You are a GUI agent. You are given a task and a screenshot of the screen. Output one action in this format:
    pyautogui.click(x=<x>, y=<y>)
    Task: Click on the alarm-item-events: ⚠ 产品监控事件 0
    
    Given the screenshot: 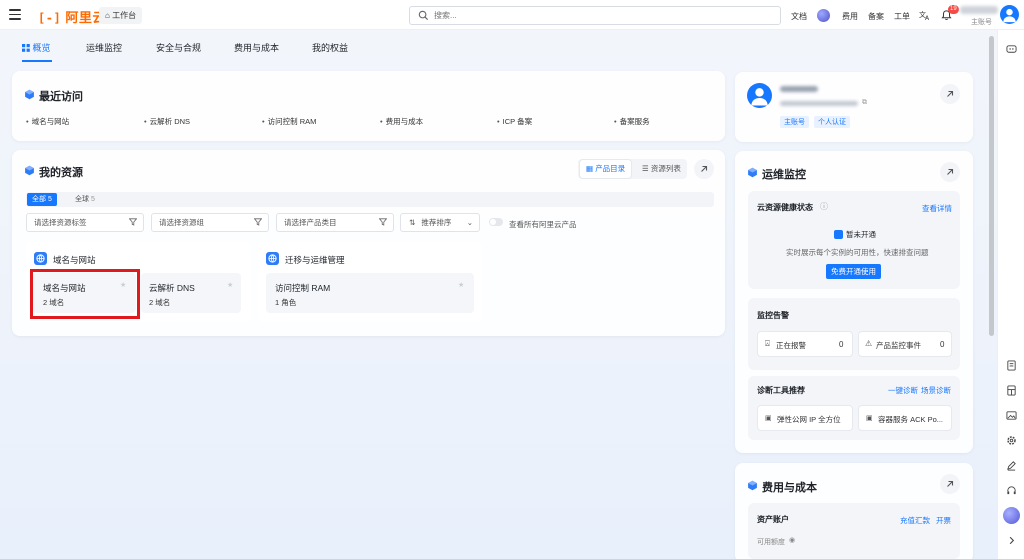 What is the action you would take?
    pyautogui.click(x=905, y=344)
    